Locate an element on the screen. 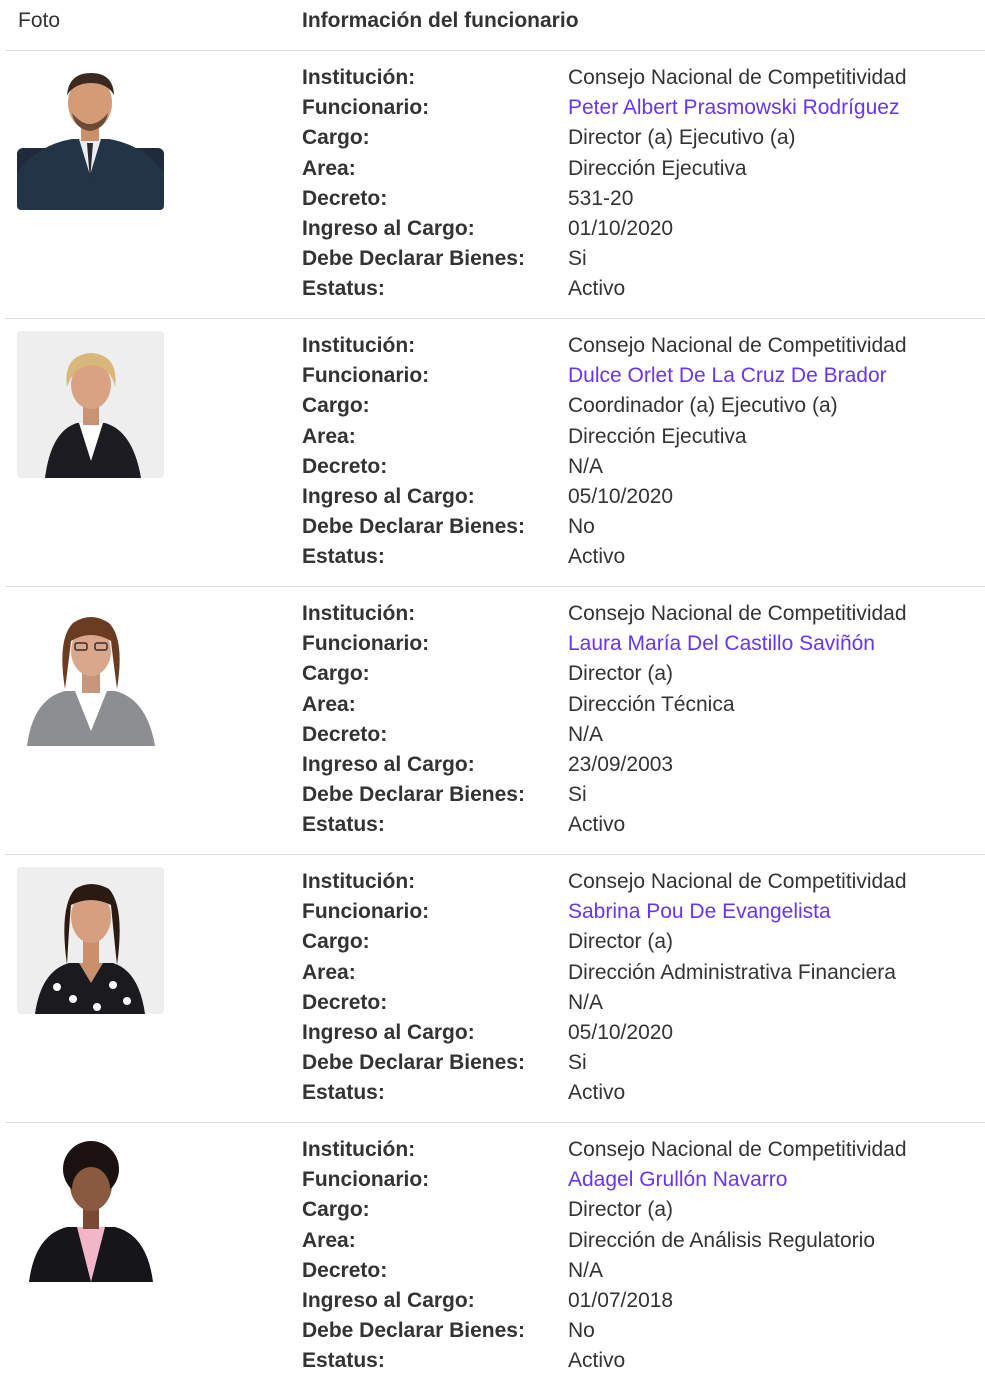 This screenshot has height=1390, width=985. value-declarar: Si is located at coordinates (577, 1063).